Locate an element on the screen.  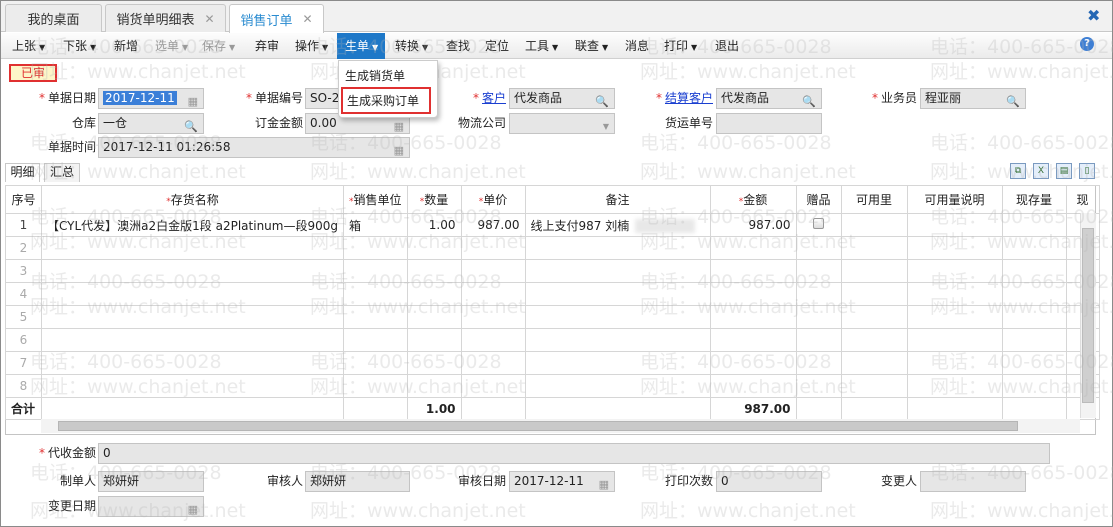
changer-field is located at coordinates (973, 481).